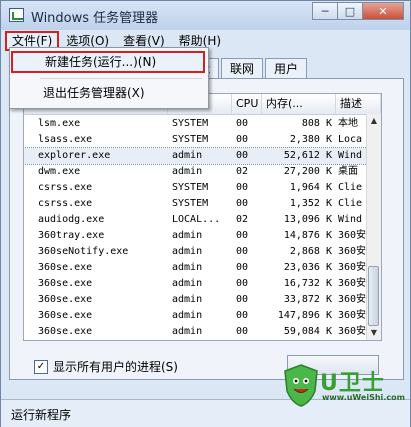 Image resolution: width=411 pixels, height=427 pixels. Describe the element at coordinates (108, 93) in the screenshot. I see `menu-item-exit: 退出任务管理器(X)` at that location.